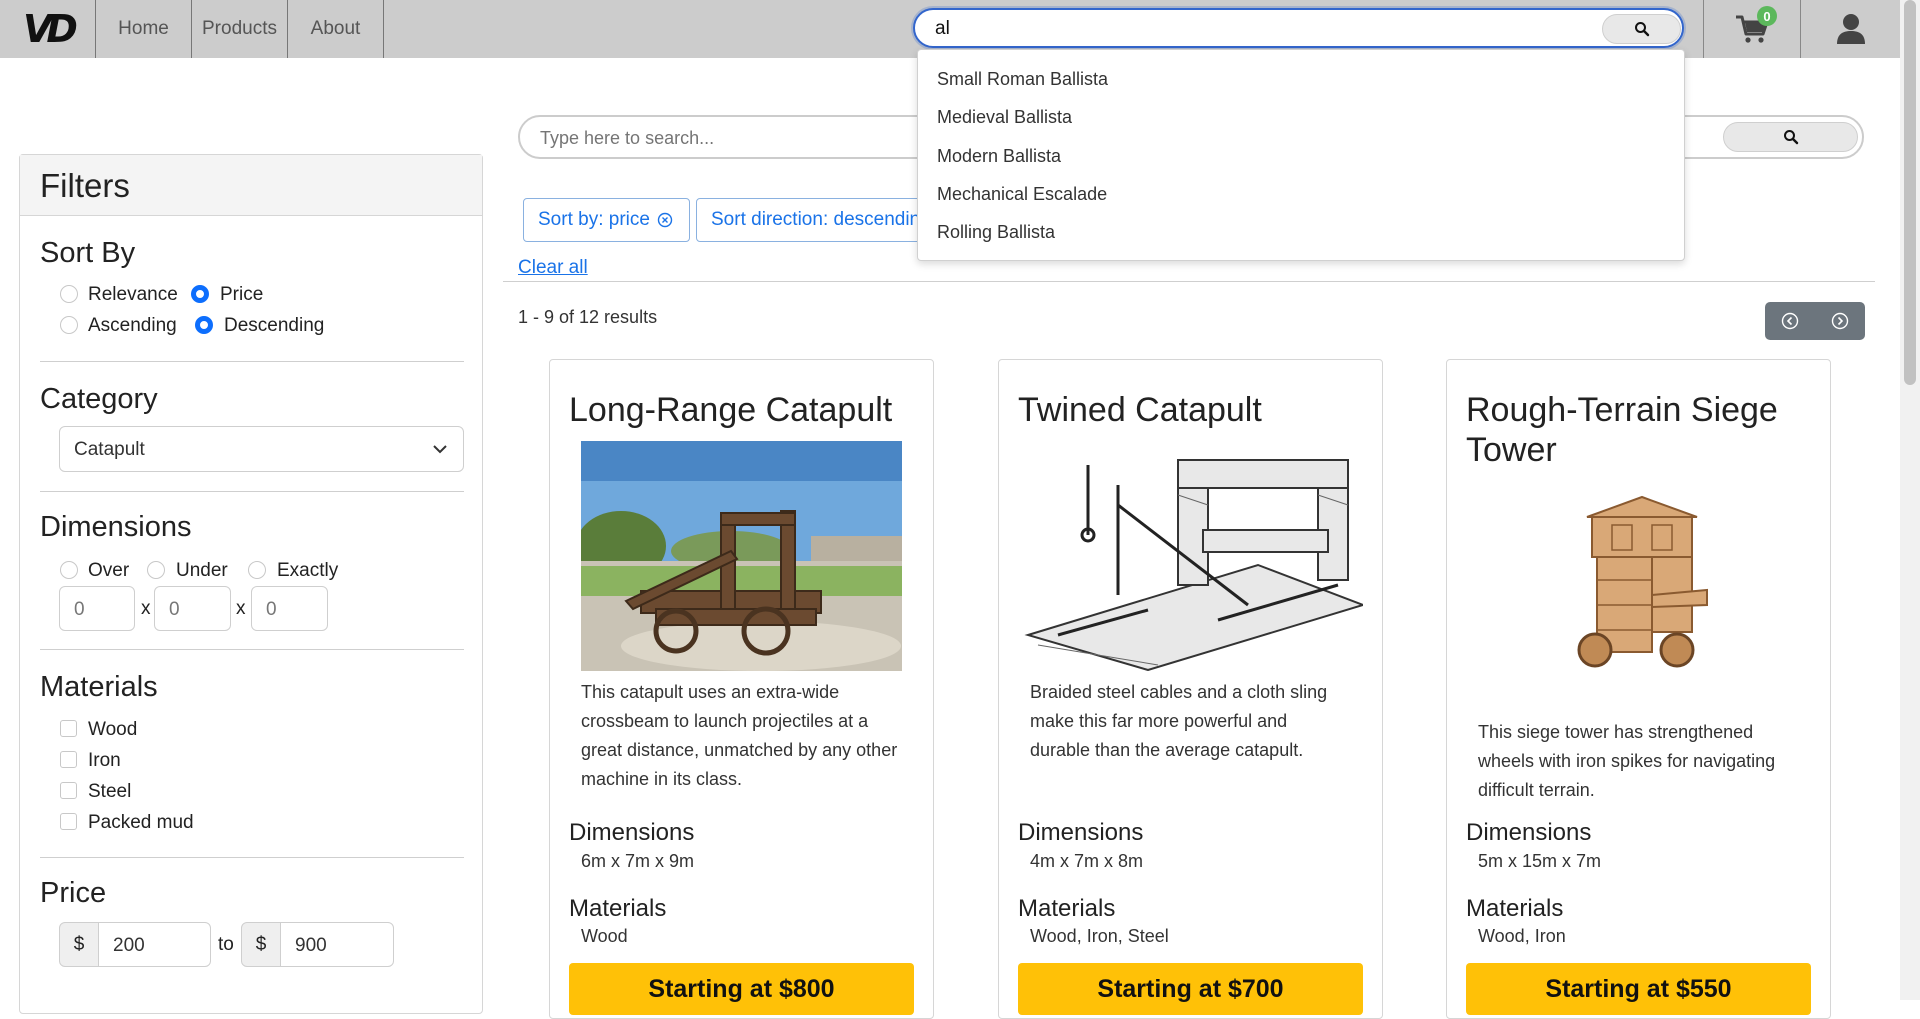 Image resolution: width=1920 pixels, height=1019 pixels. Describe the element at coordinates (1004, 117) in the screenshot. I see `suggestion-item: Medieval Ballista` at that location.